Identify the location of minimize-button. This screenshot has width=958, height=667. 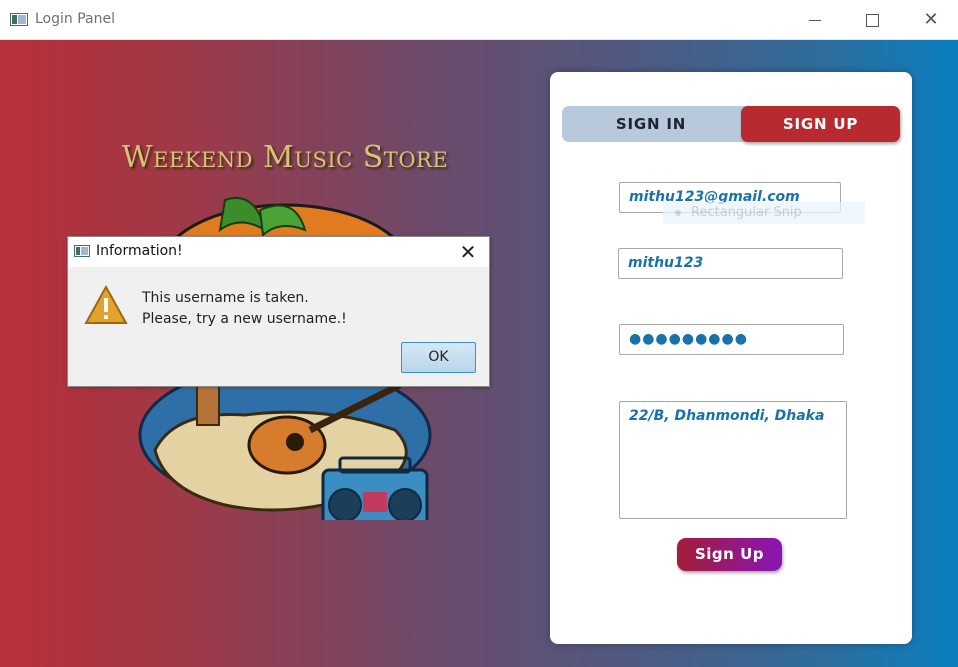
(815, 20).